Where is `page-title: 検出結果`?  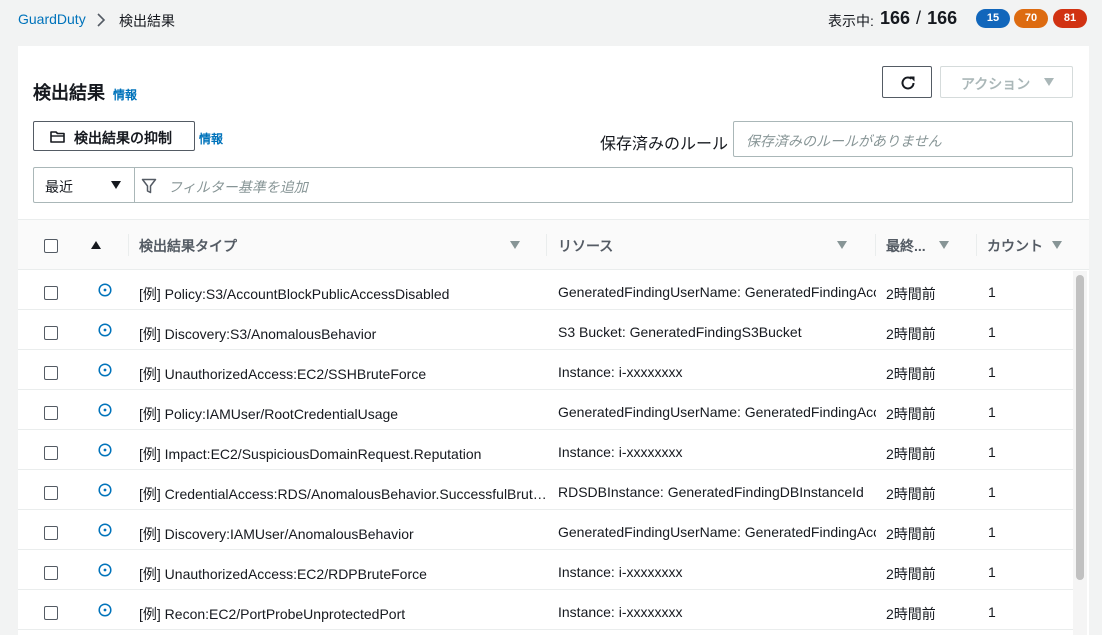 page-title: 検出結果 is located at coordinates (69, 93).